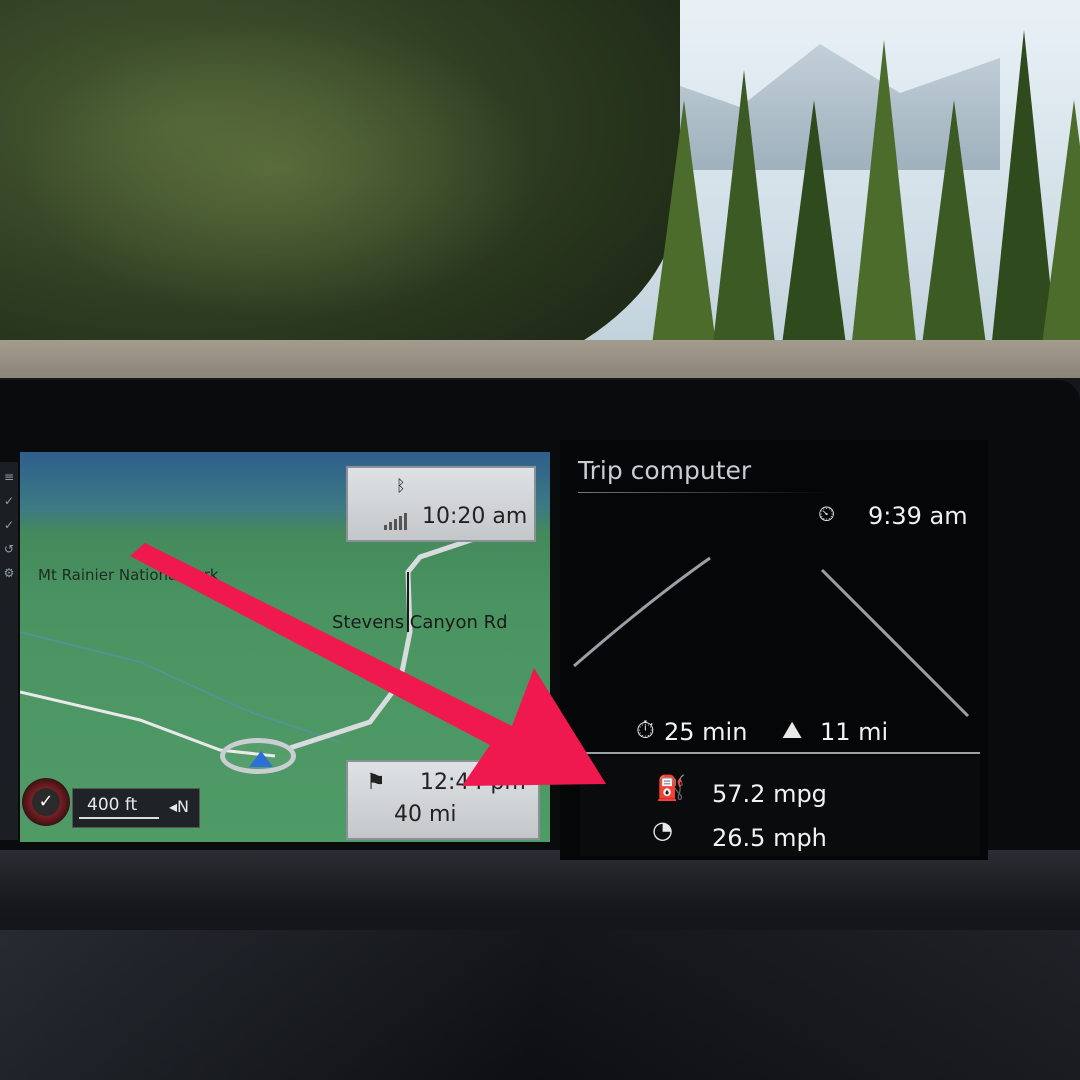 Image resolution: width=1080 pixels, height=1080 pixels. I want to click on scale-bar, so click(119, 818).